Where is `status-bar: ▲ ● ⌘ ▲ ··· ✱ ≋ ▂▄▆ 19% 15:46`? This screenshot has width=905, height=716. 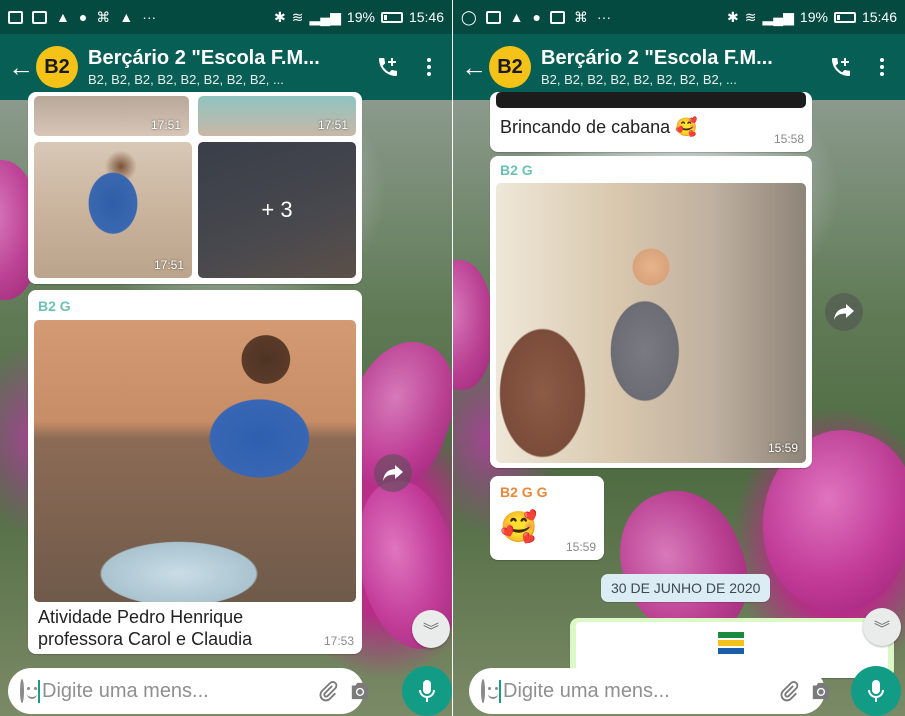 status-bar: ▲ ● ⌘ ▲ ··· ✱ ≋ ▂▄▆ 19% 15:46 is located at coordinates (226, 17).